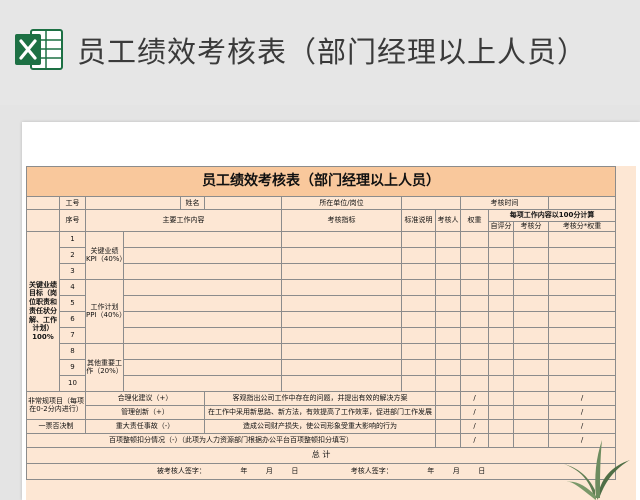 The width and height of the screenshot is (640, 500). I want to click on name-input, so click(243, 203).